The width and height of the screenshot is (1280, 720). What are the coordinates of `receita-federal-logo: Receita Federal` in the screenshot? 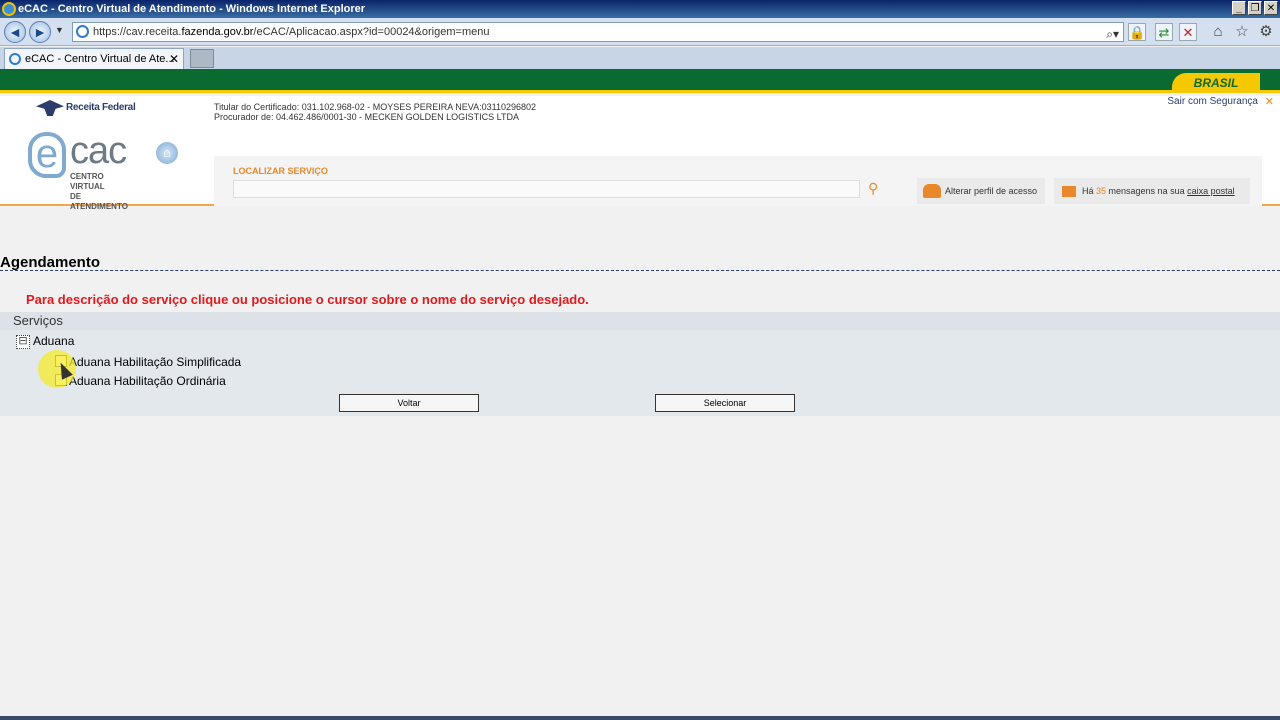 It's located at (86, 108).